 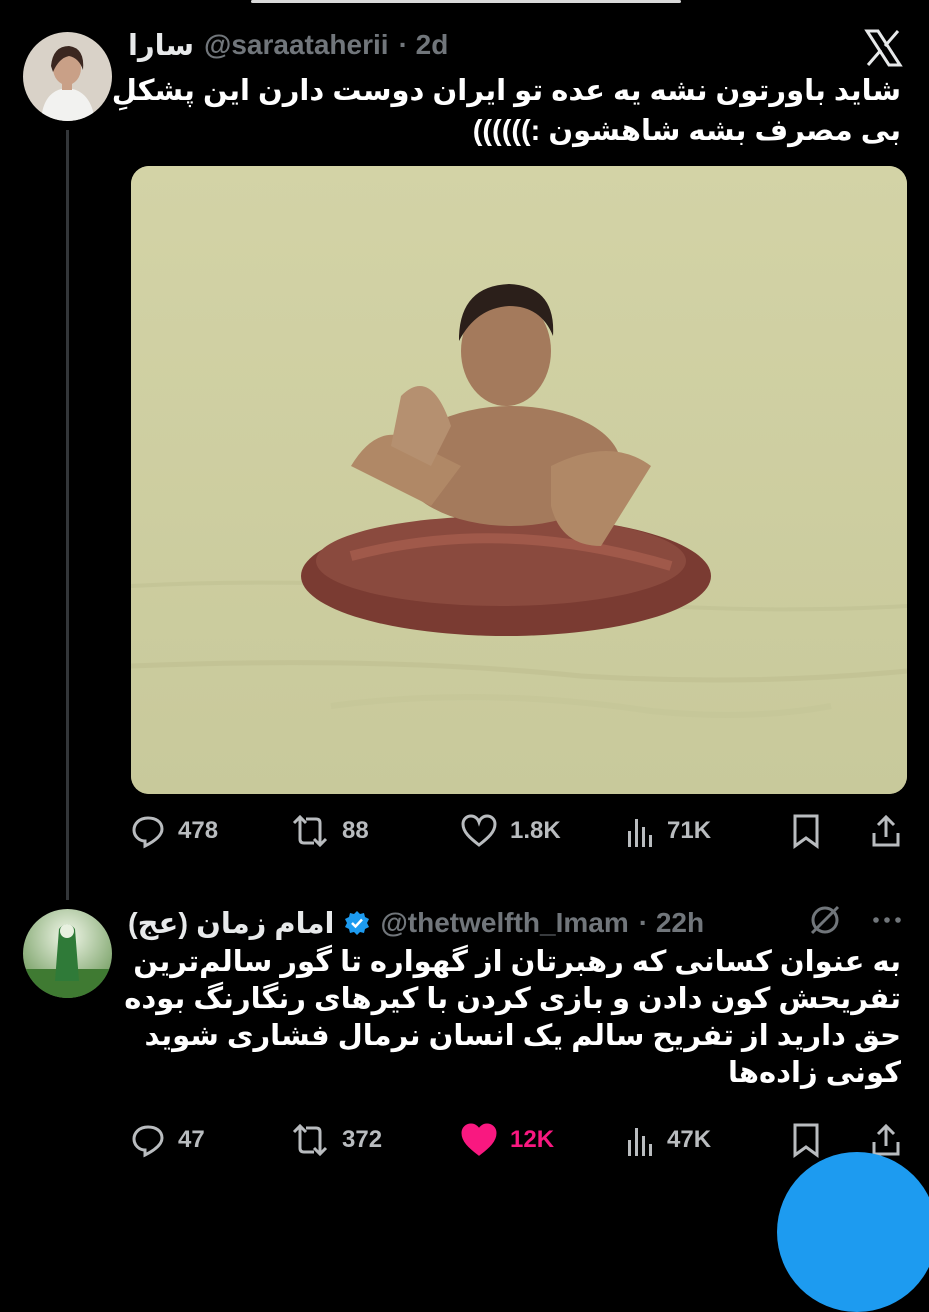 I want to click on reply-count: 47, so click(x=191, y=1139).